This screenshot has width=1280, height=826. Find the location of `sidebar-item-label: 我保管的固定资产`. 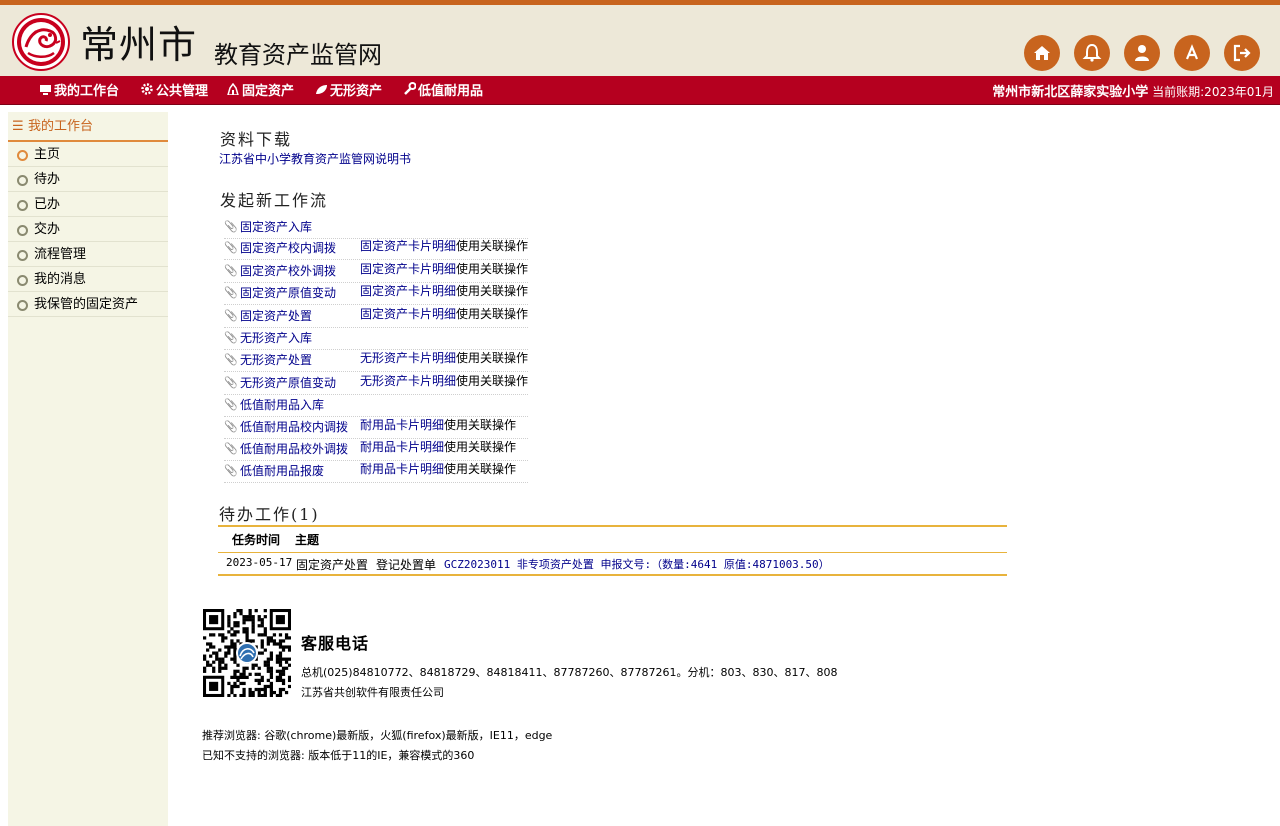

sidebar-item-label: 我保管的固定资产 is located at coordinates (86, 304).